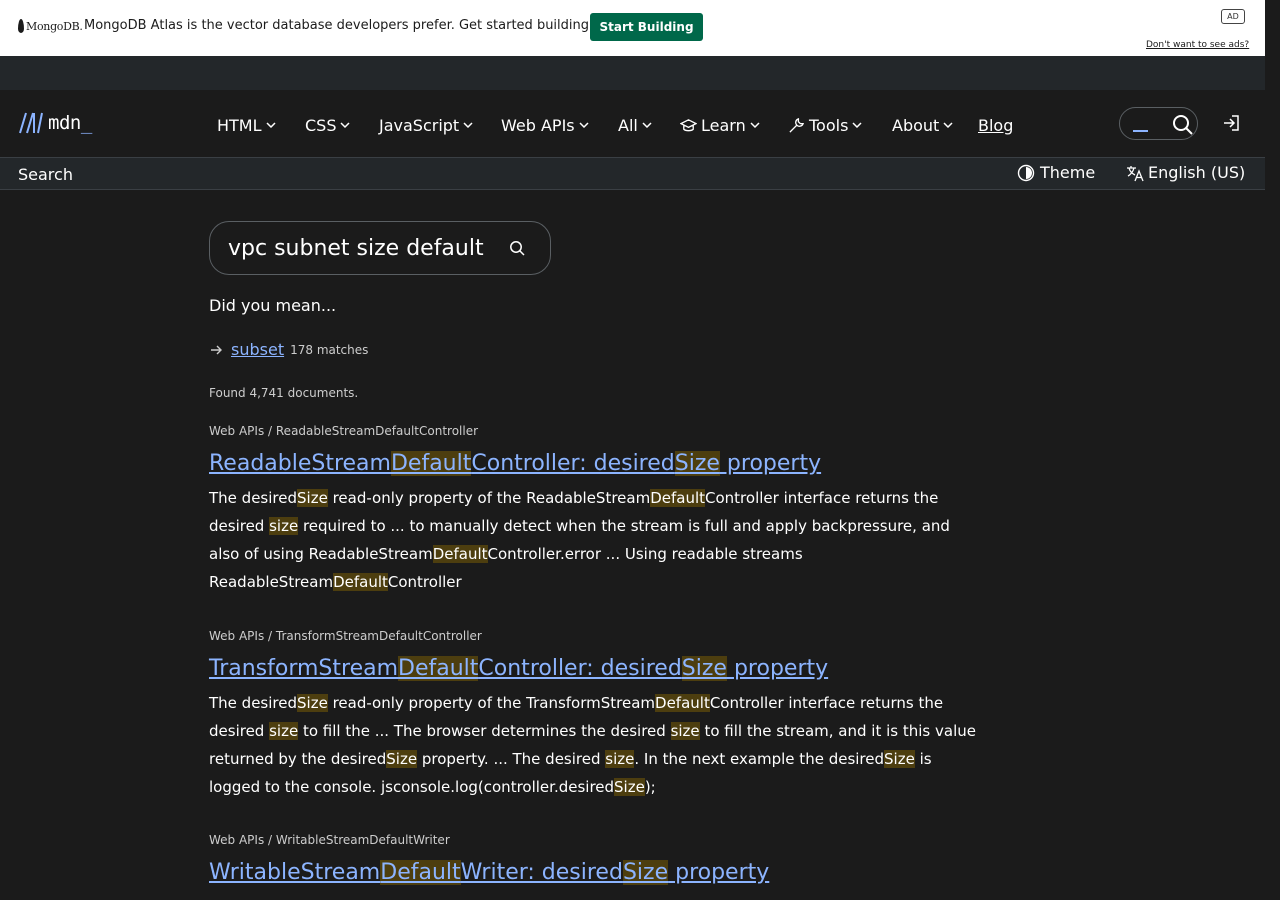 This screenshot has height=900, width=1280. Describe the element at coordinates (538, 125) in the screenshot. I see `nav-web-apis-label: Web APIs` at that location.